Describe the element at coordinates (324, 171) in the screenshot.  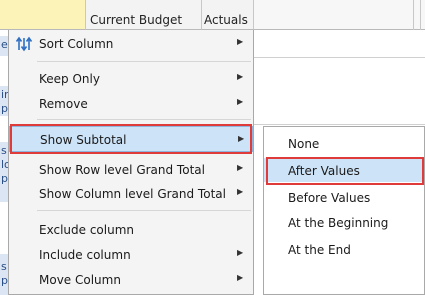
I see `submenu-item-label: After Values` at that location.